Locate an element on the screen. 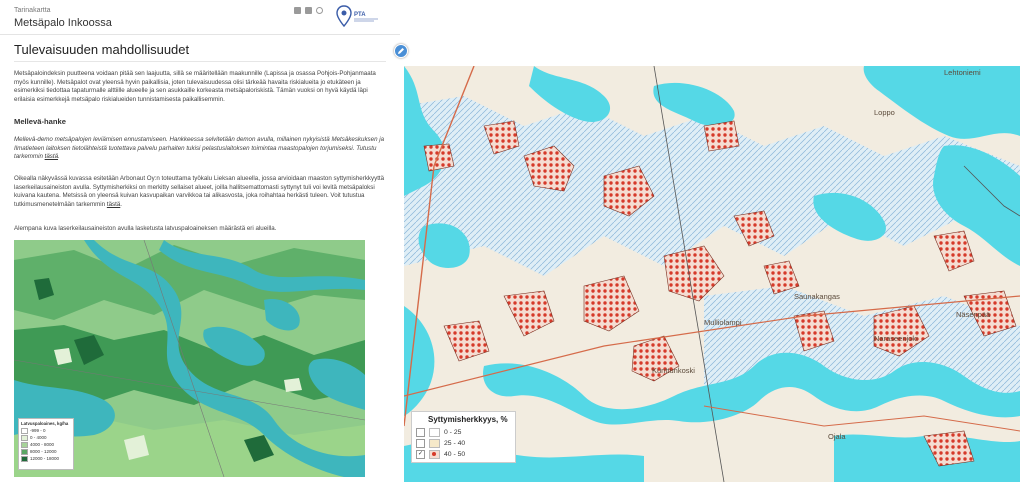 This screenshot has width=1024, height=487. section-title: Tulevaisuuden mahdollisuudet is located at coordinates (102, 49).